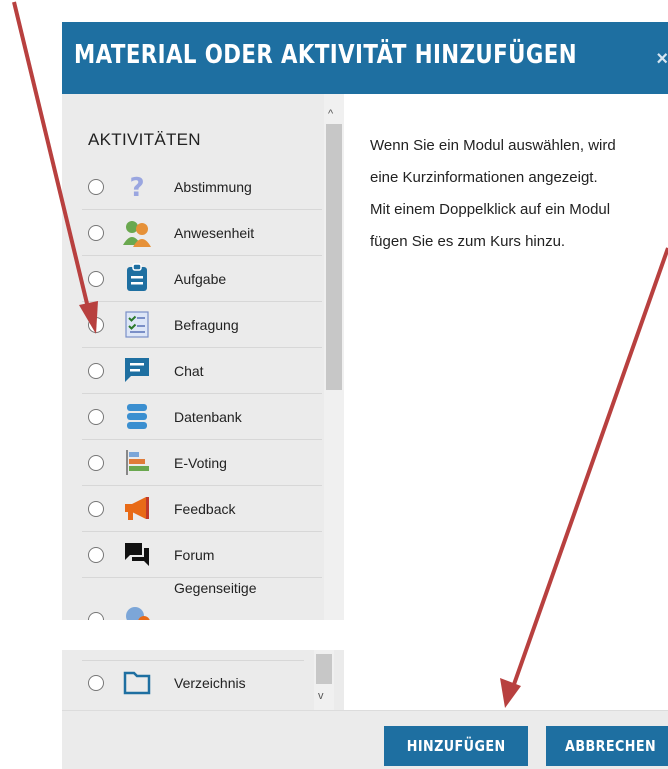  What do you see at coordinates (137, 554) in the screenshot?
I see `forum-icon` at bounding box center [137, 554].